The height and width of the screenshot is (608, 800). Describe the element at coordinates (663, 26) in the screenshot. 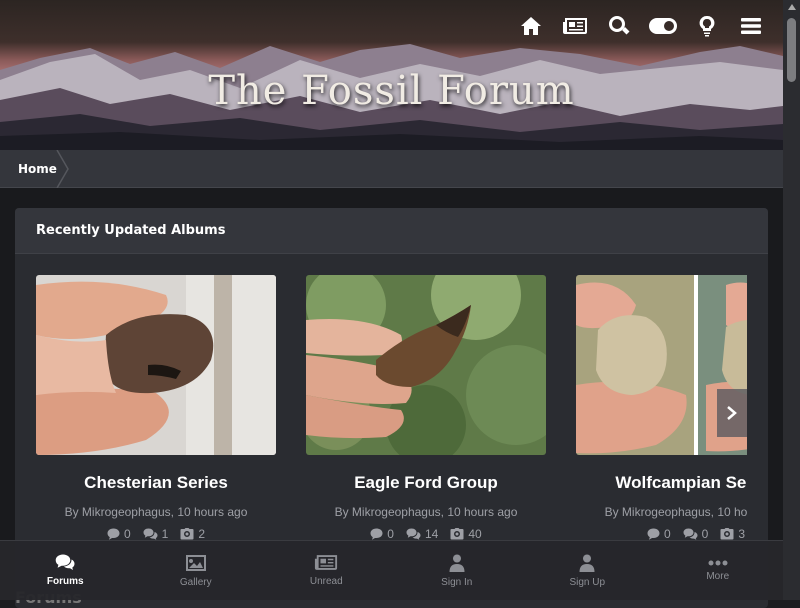

I see `theme-toggle-icon` at that location.